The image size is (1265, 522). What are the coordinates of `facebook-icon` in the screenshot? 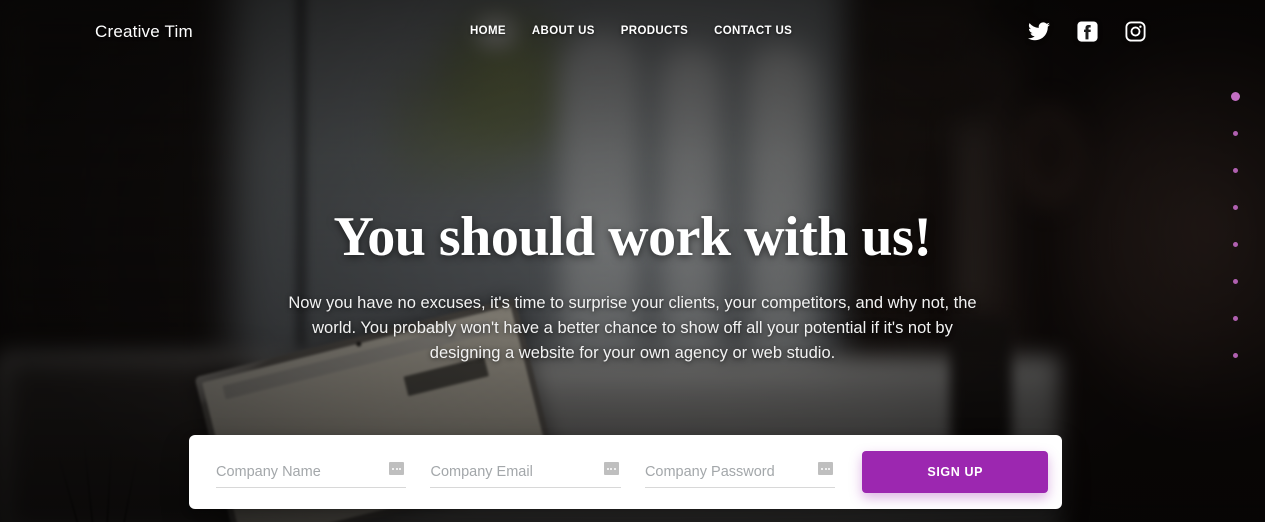 It's located at (1087, 31).